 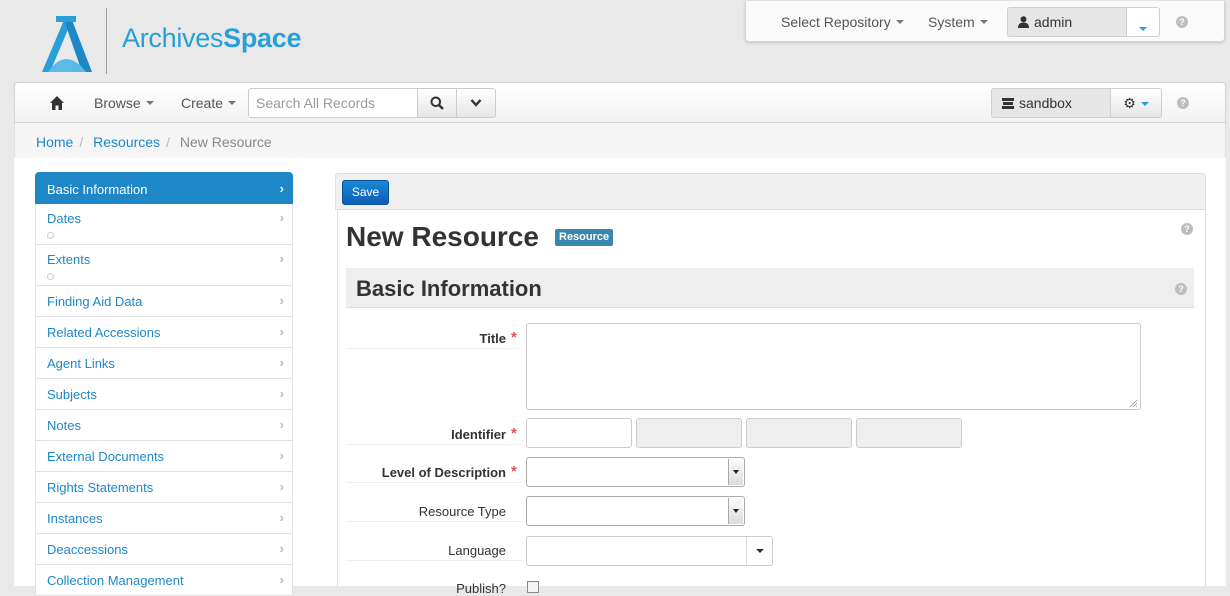 I want to click on resize-handle-icon, so click(x=1133, y=403).